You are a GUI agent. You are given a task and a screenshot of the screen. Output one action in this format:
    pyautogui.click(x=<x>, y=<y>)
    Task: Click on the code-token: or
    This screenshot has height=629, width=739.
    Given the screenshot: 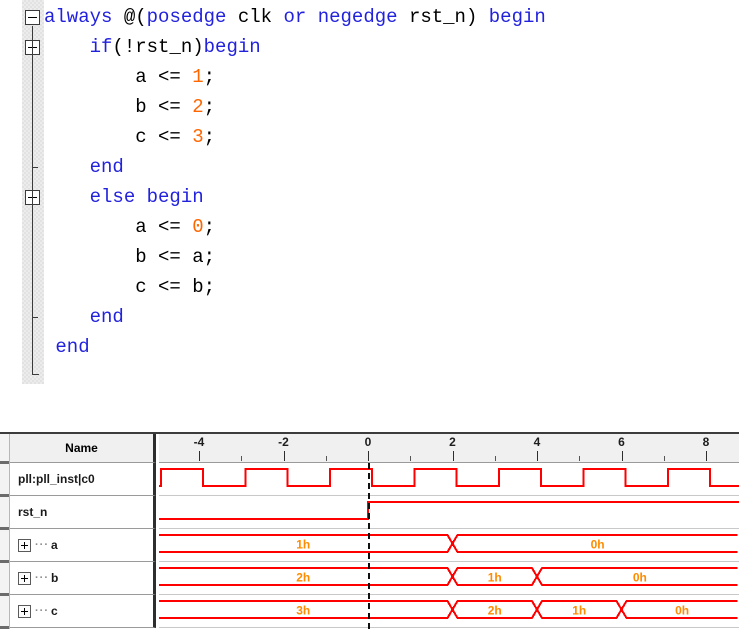 What is the action you would take?
    pyautogui.click(x=295, y=17)
    